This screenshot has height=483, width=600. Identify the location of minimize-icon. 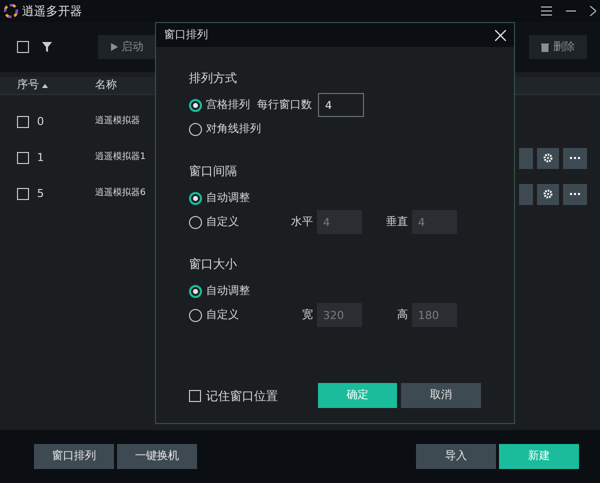
(571, 11).